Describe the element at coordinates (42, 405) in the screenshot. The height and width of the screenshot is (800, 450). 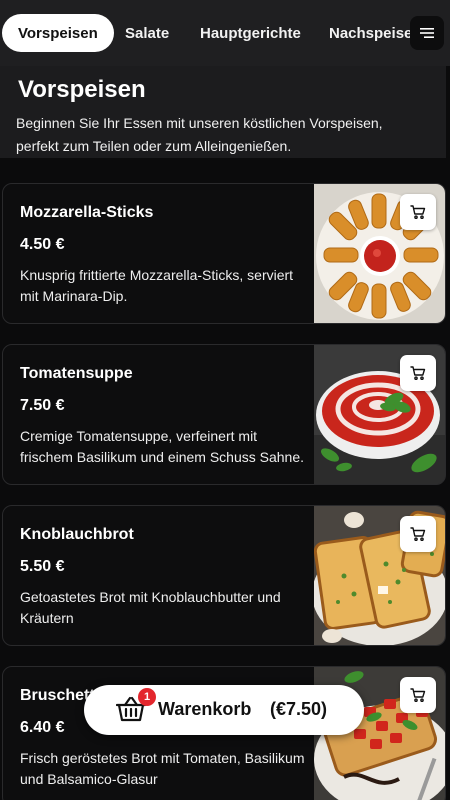
I see `item-price: 7.50 €` at that location.